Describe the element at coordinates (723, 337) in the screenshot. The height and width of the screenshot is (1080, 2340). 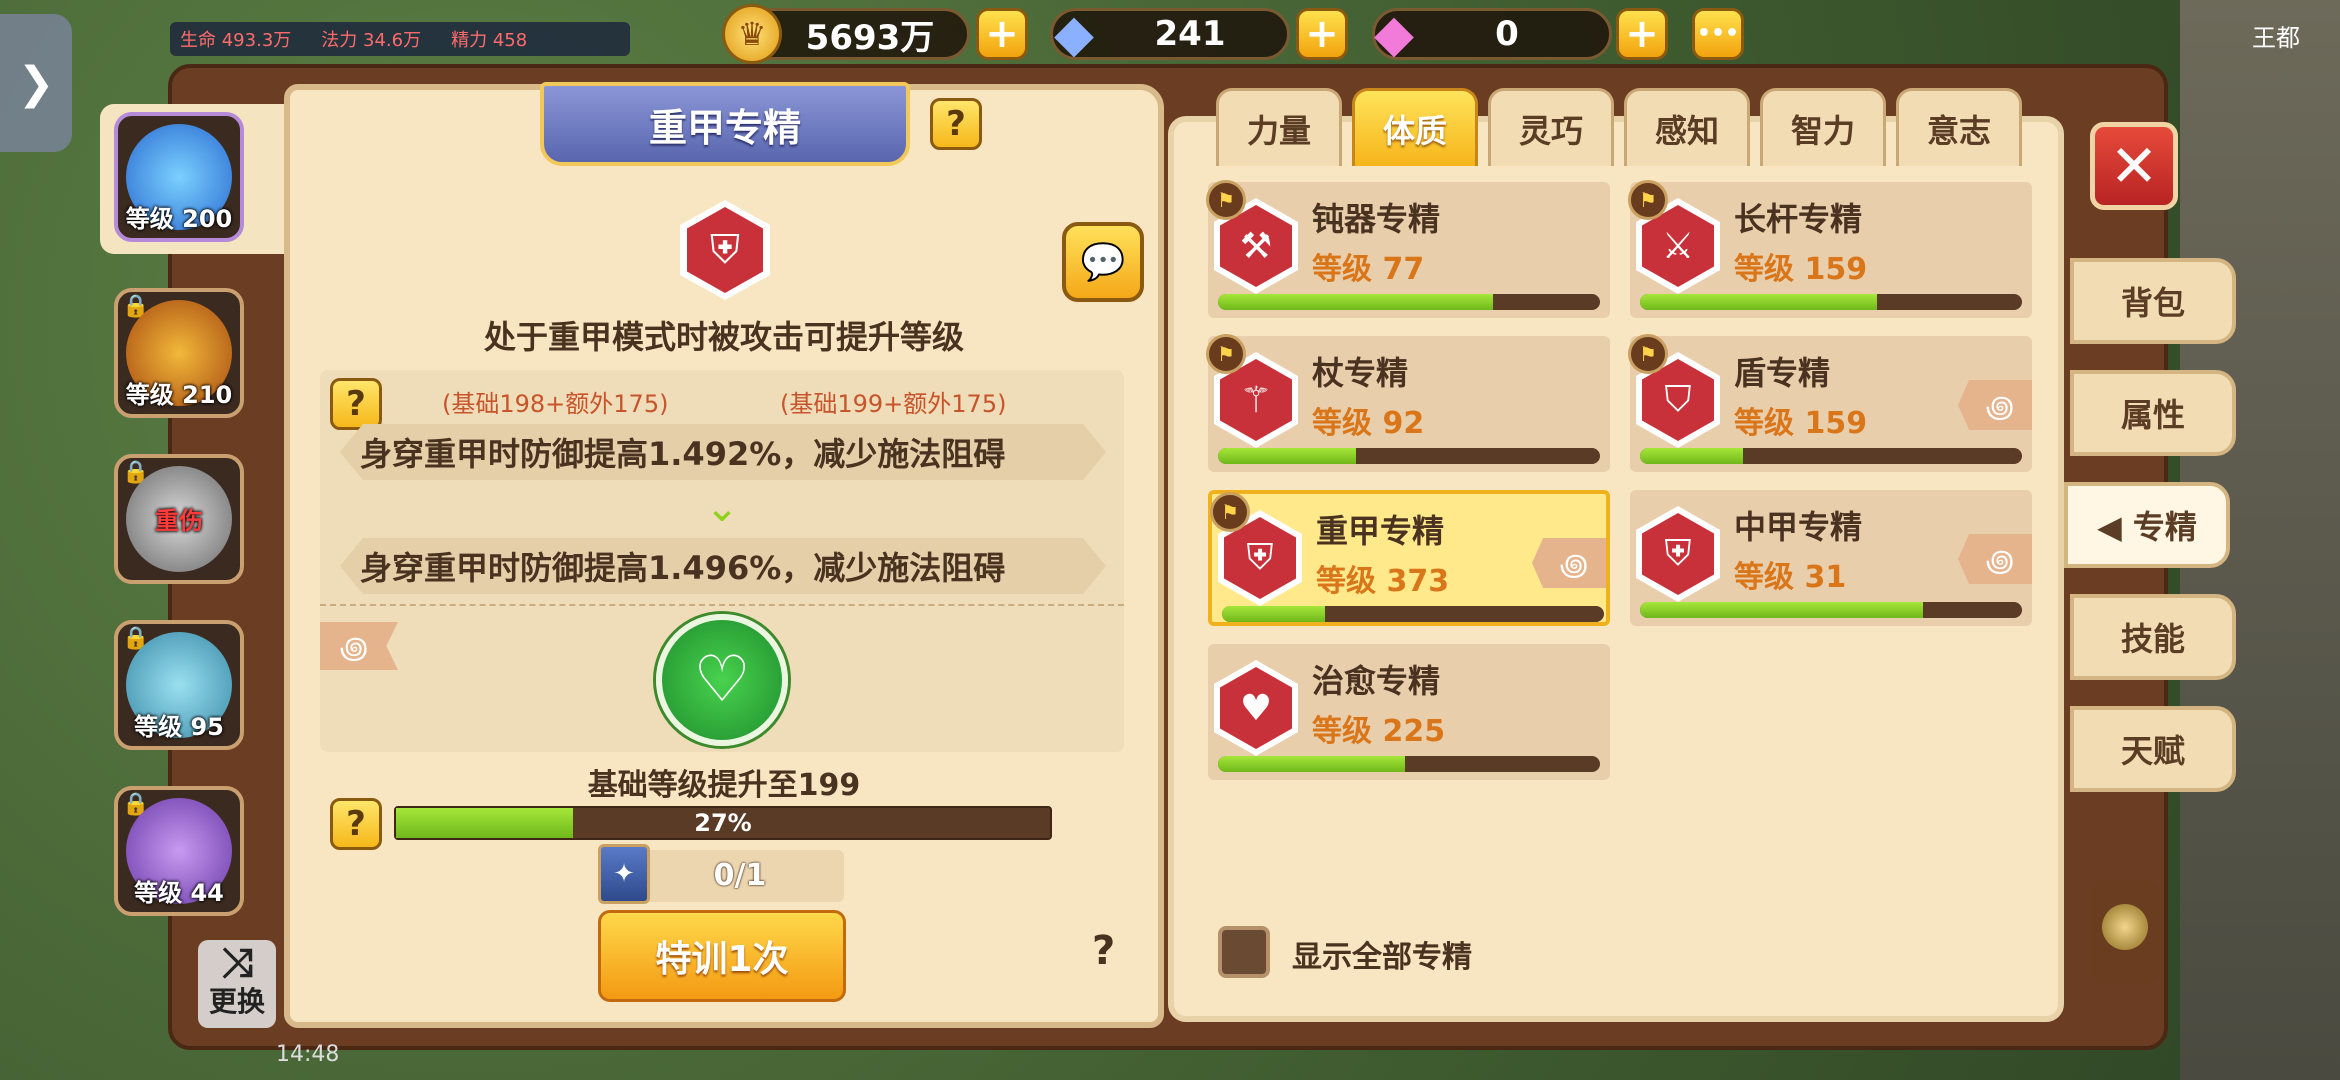
I see `spec-description: 处于重甲模式时被攻击可提升等级` at that location.